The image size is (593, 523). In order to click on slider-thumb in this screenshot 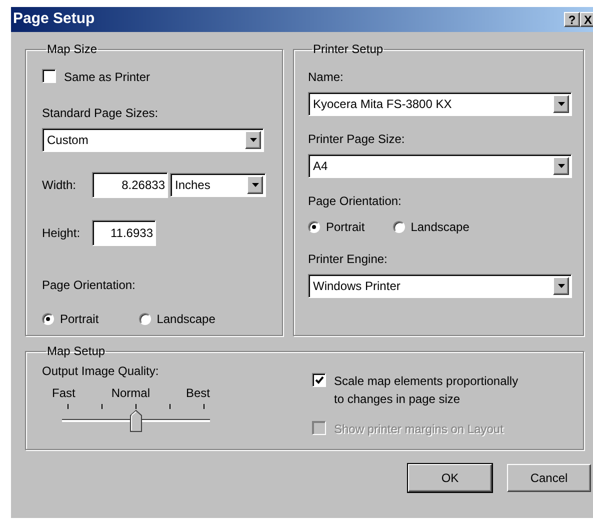, I will do `click(136, 421)`.